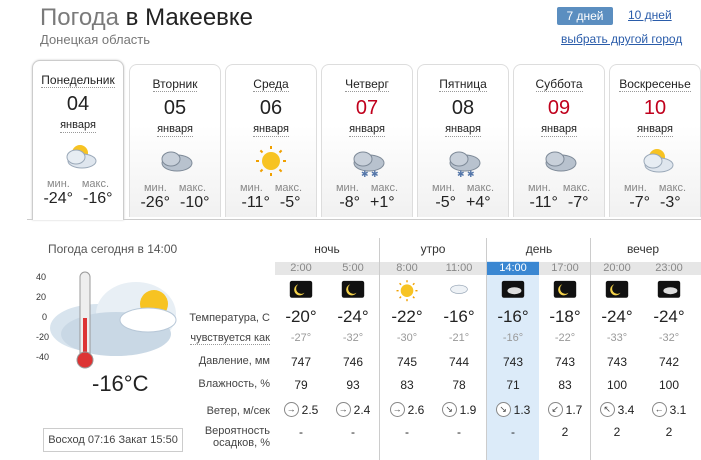 The height and width of the screenshot is (460, 701). What do you see at coordinates (120, 383) in the screenshot?
I see `current-temperature: -16°C` at bounding box center [120, 383].